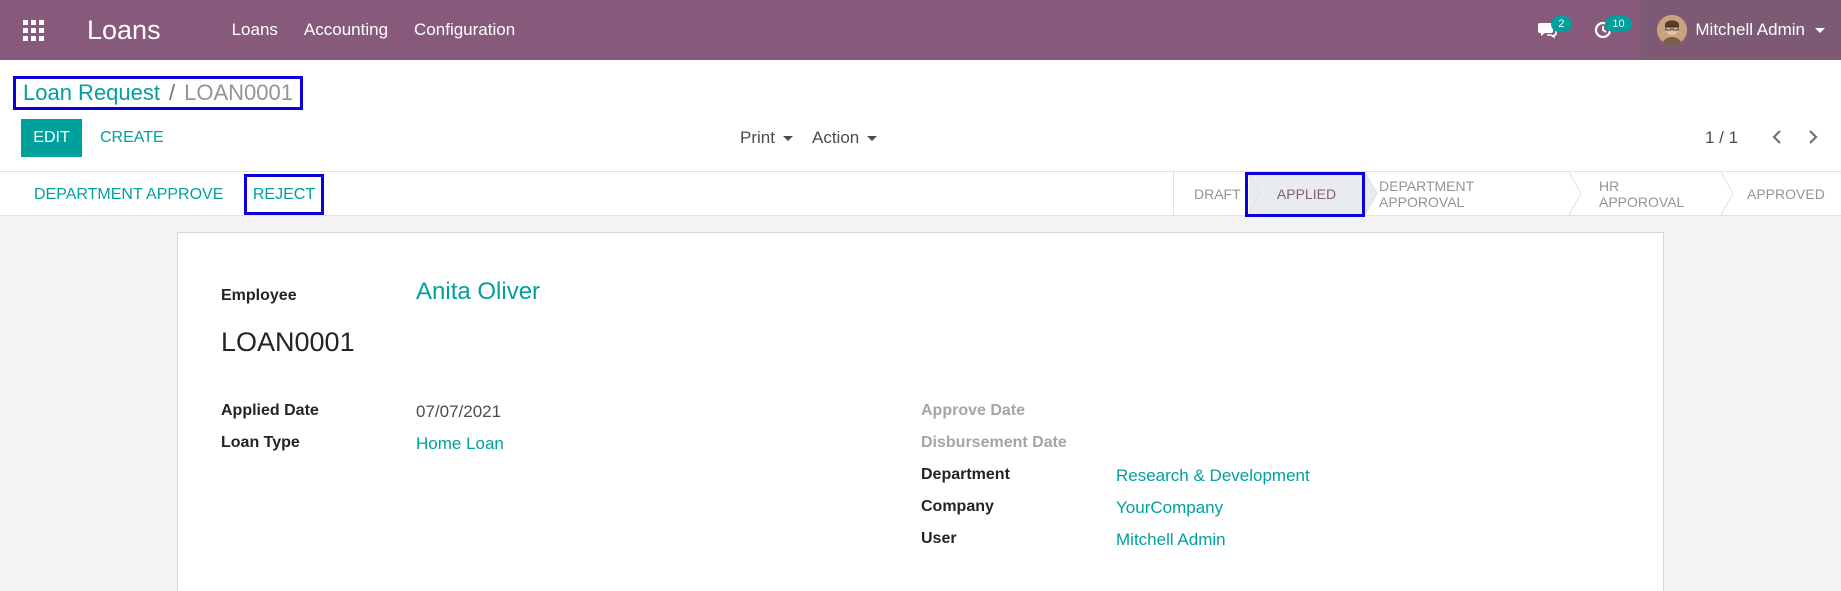 The height and width of the screenshot is (591, 1841). Describe the element at coordinates (973, 410) in the screenshot. I see `approve-date-label: Approve Date` at that location.